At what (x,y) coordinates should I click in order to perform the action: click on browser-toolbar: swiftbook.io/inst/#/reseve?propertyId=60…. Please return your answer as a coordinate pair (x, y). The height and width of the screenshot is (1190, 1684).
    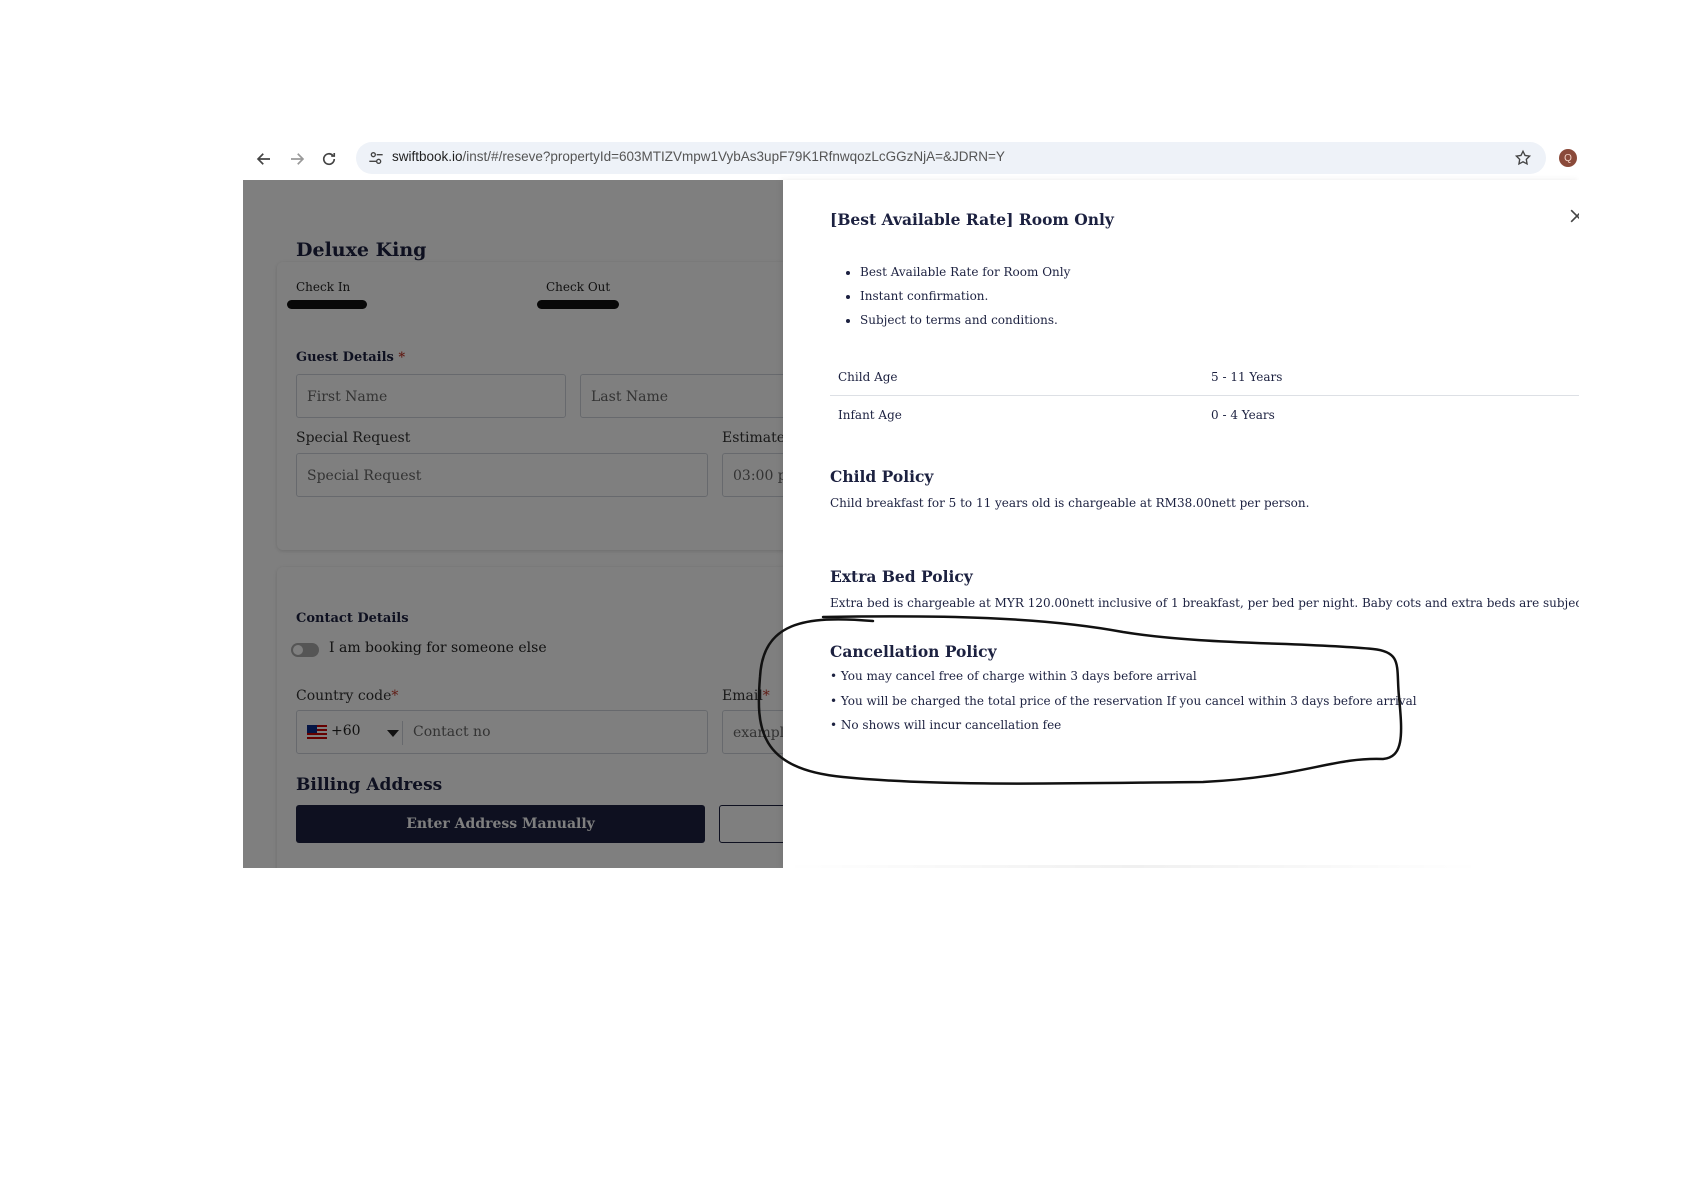
    Looking at the image, I should click on (911, 159).